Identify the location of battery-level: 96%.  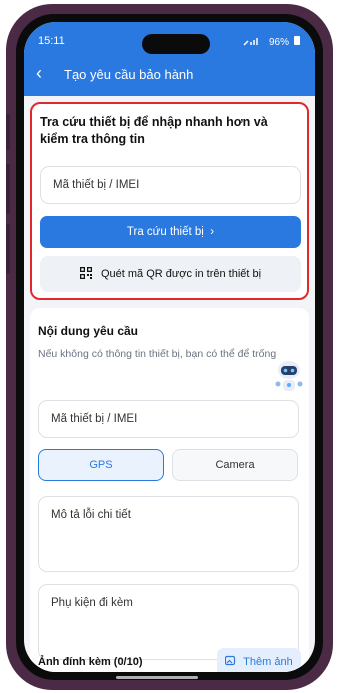
(278, 42).